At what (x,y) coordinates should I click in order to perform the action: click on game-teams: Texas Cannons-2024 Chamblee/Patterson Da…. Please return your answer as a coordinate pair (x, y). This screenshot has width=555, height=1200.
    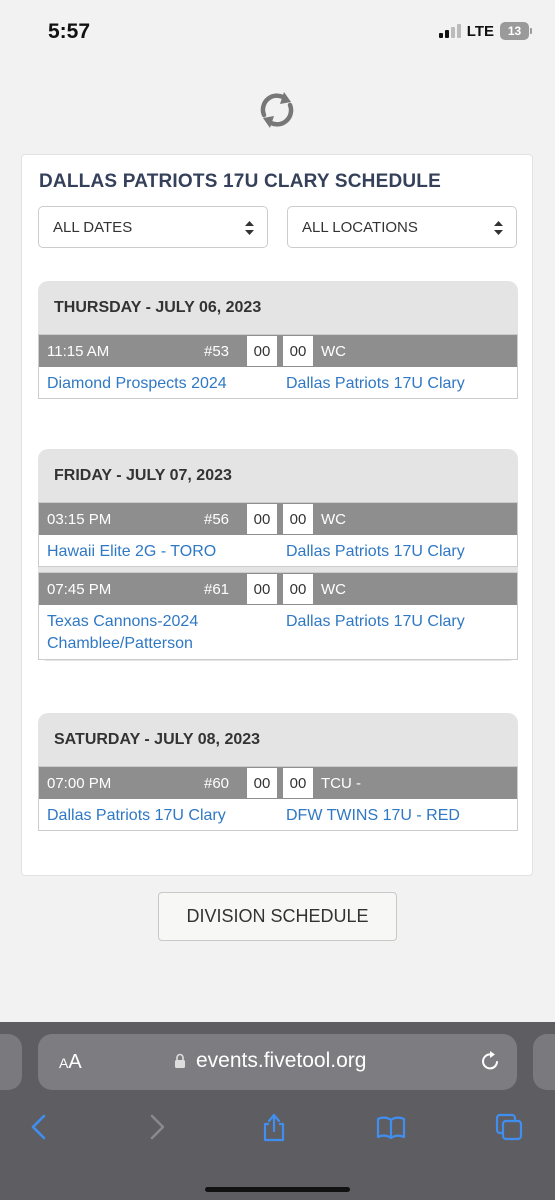
    Looking at the image, I should click on (278, 632).